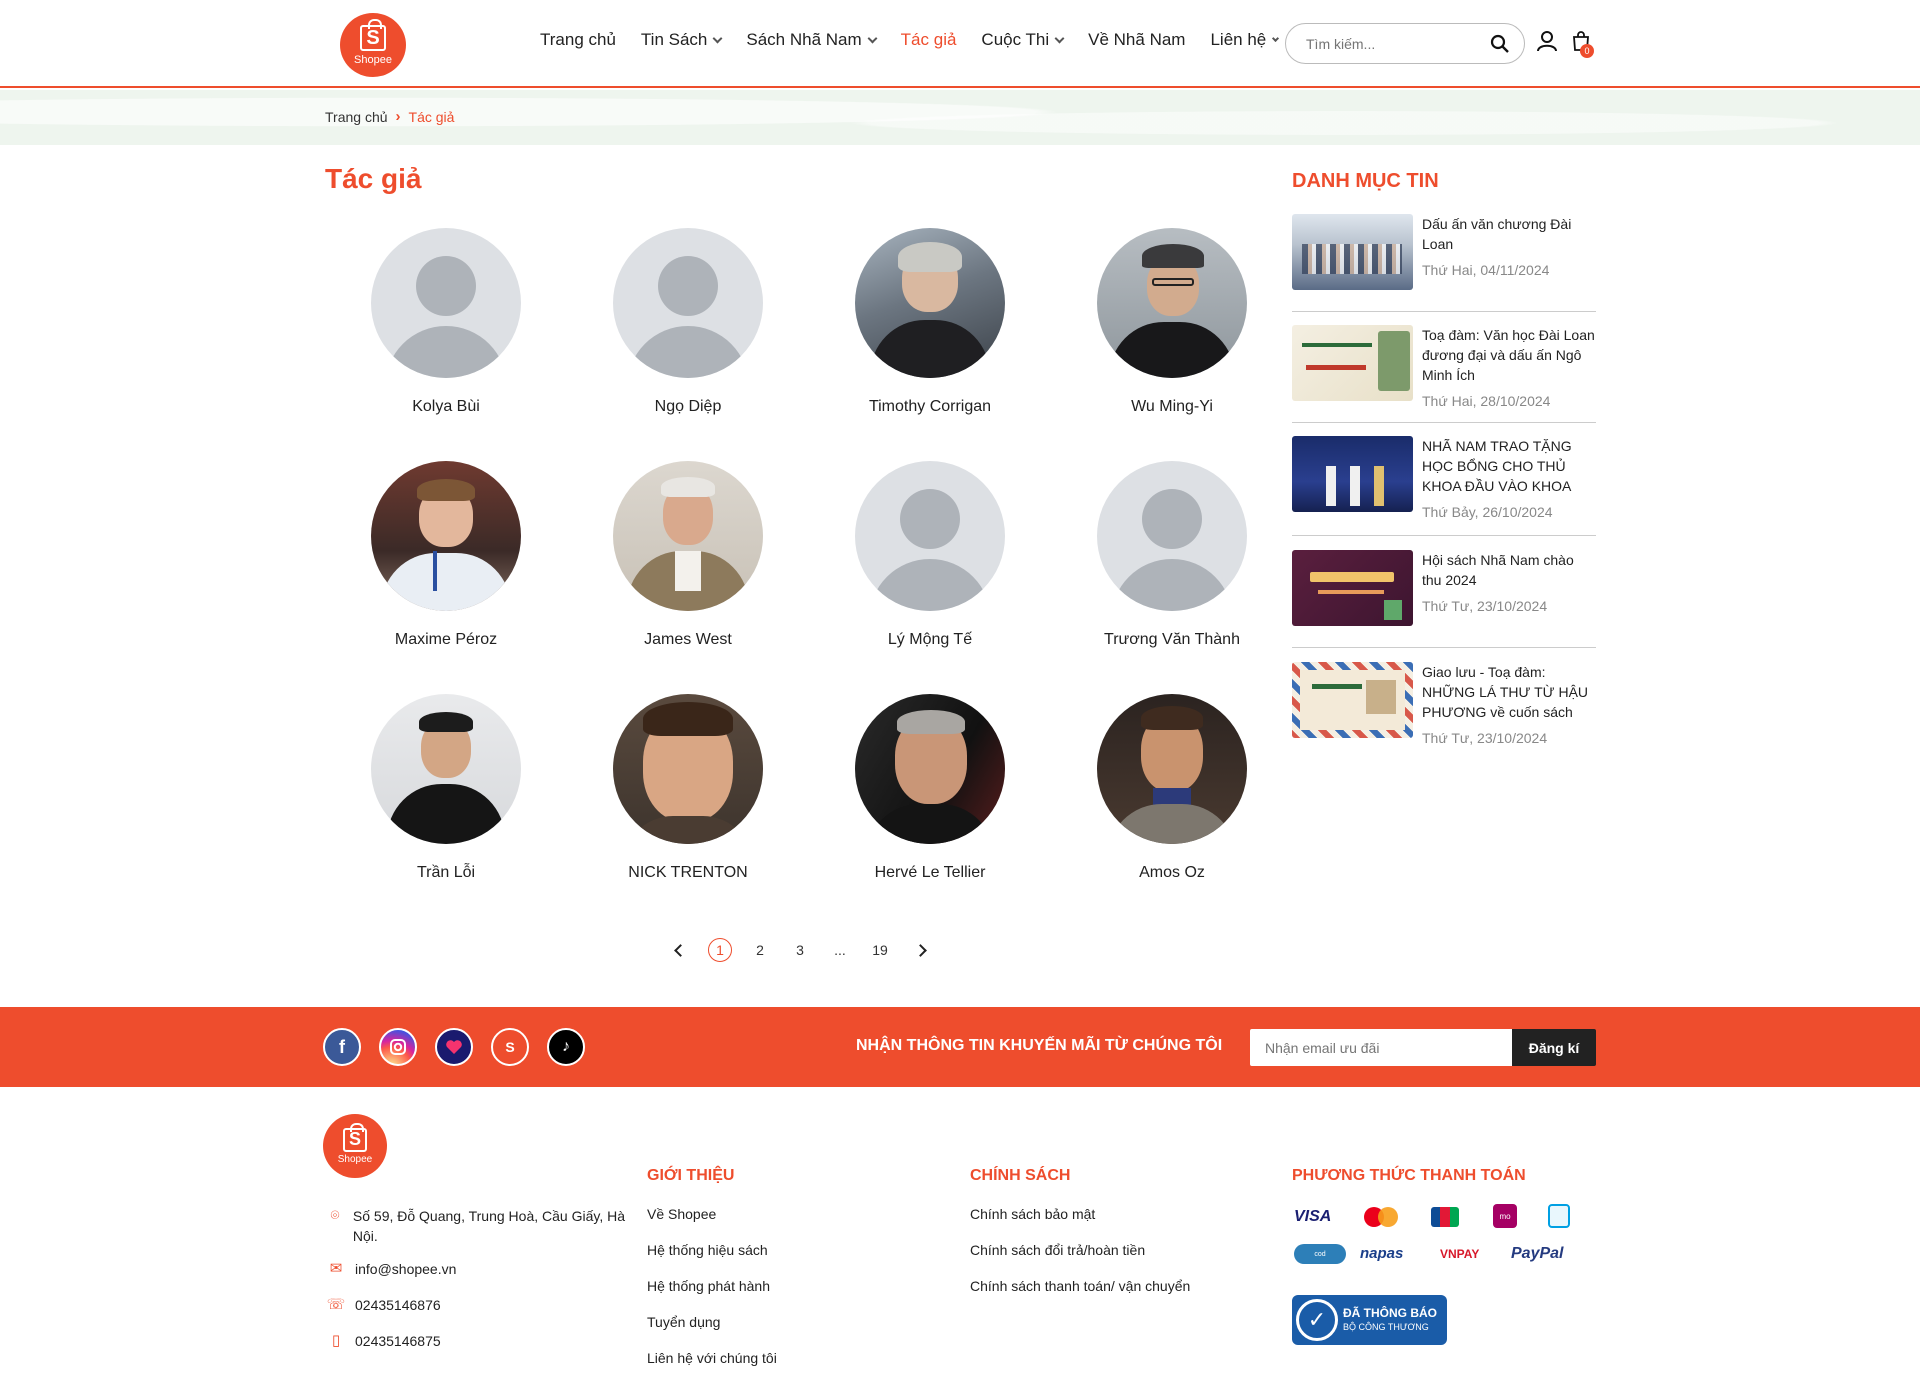 Image resolution: width=1920 pixels, height=1386 pixels. I want to click on newsletter-title: NHẬN THÔNG TIN KHUYẾN MÃI TỪ CHÚNG TÔI, so click(1039, 1045).